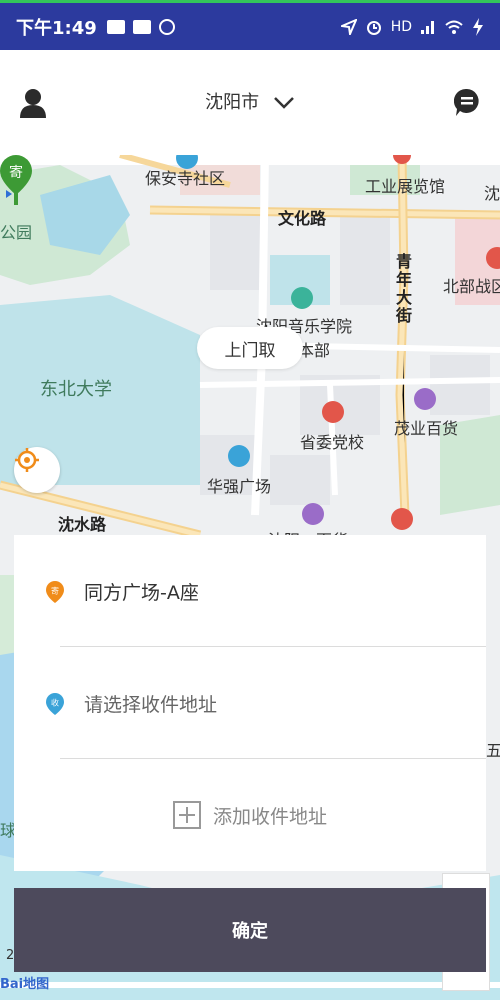 This screenshot has width=500, height=1000. I want to click on confirm-button: 确定, so click(250, 930).